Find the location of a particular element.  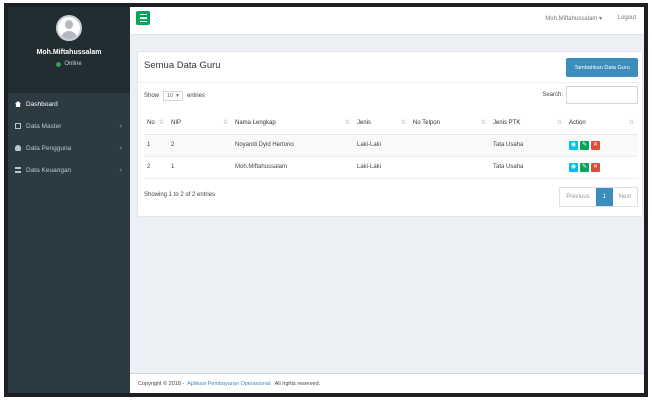

pagination: Previous 1 Next is located at coordinates (598, 197).